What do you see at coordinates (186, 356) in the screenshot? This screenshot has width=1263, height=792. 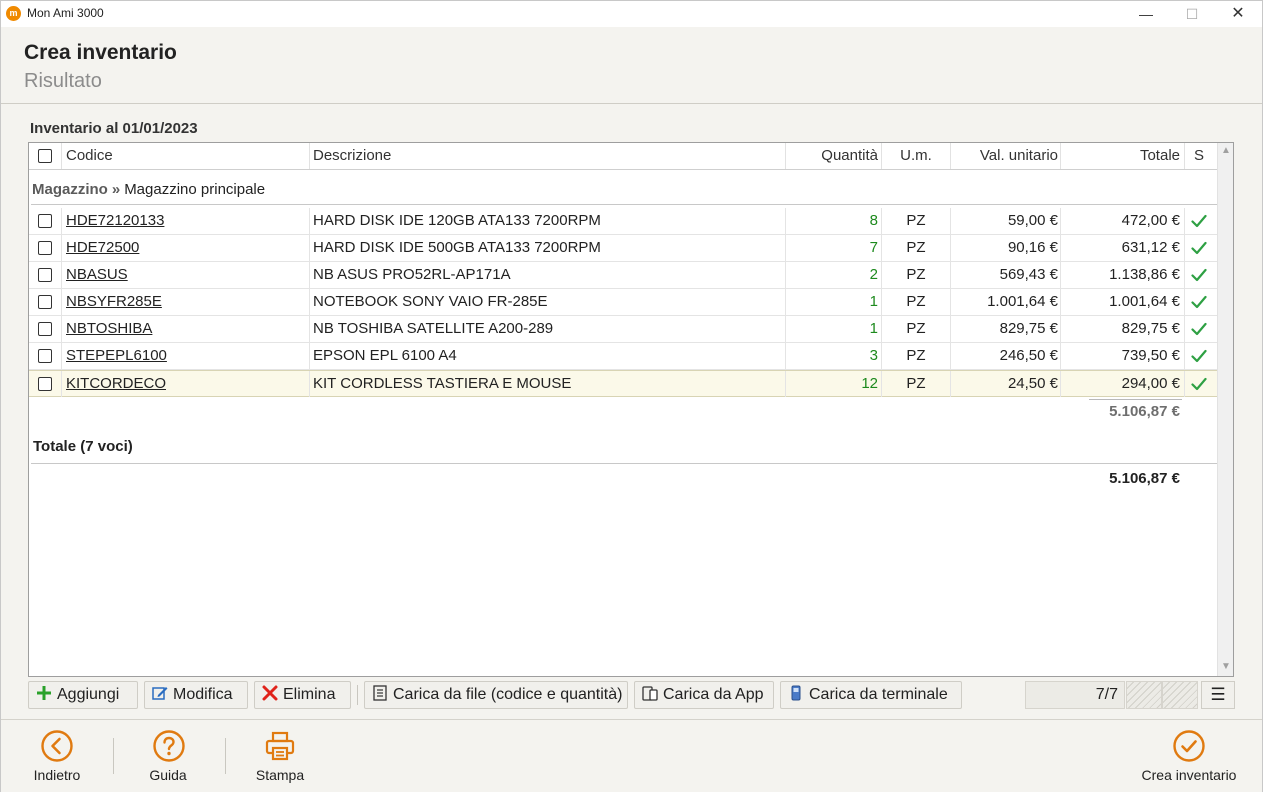 I see `item-code-link: STEPEPL6100` at bounding box center [186, 356].